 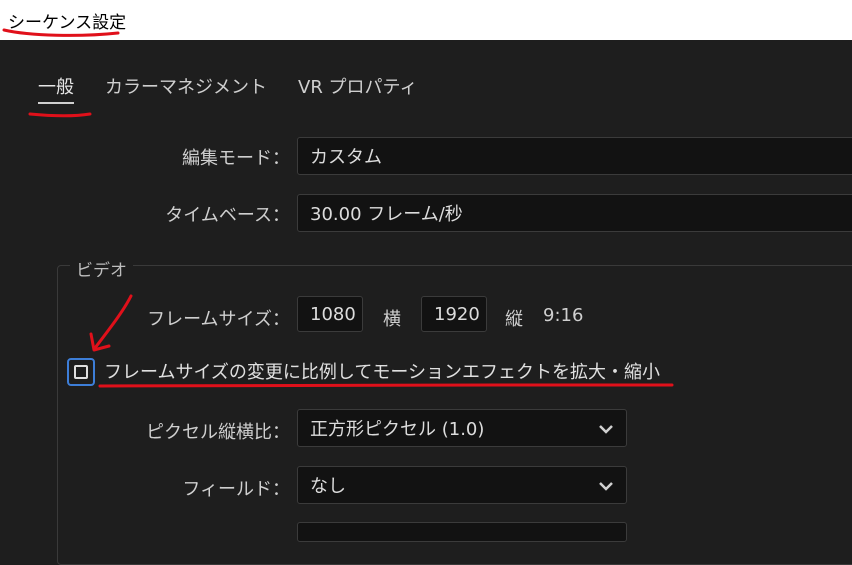 I want to click on title-bar: シーケンス設定, so click(x=426, y=20).